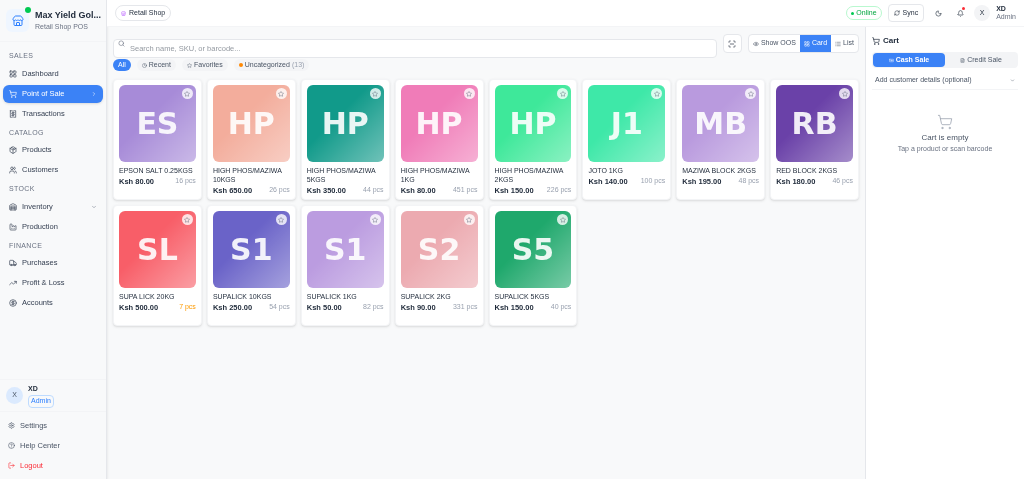 The image size is (1024, 479). I want to click on product-initials: J1, so click(626, 123).